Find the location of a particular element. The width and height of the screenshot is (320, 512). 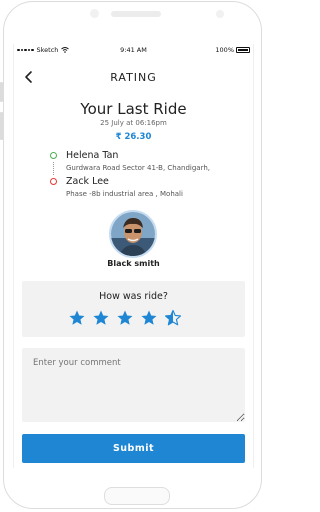

battery-icon is located at coordinates (243, 50).